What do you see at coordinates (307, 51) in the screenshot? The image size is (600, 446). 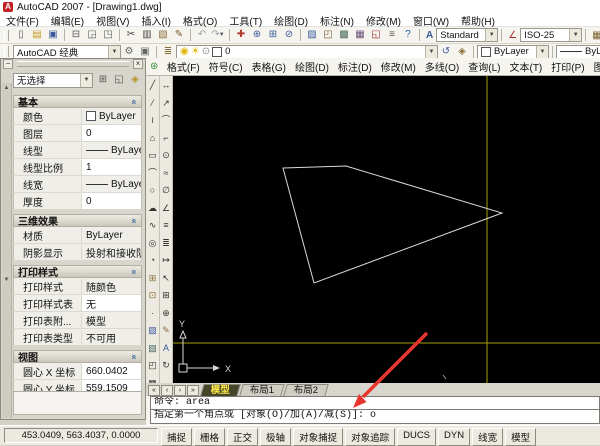 I see `layer-control-combo: ◉ ☀ ⊙ 0 ▼` at bounding box center [307, 51].